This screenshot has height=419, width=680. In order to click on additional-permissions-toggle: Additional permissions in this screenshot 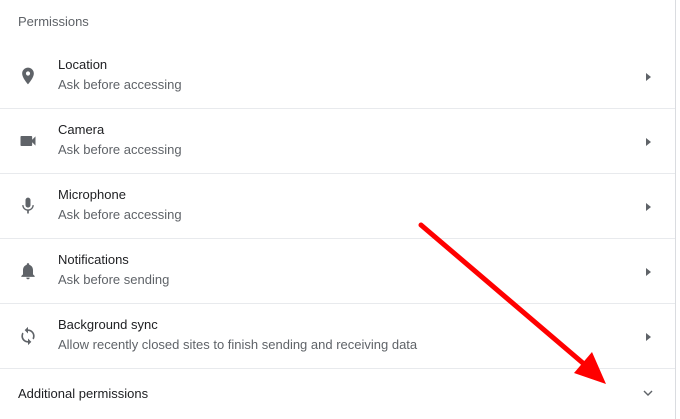, I will do `click(337, 394)`.